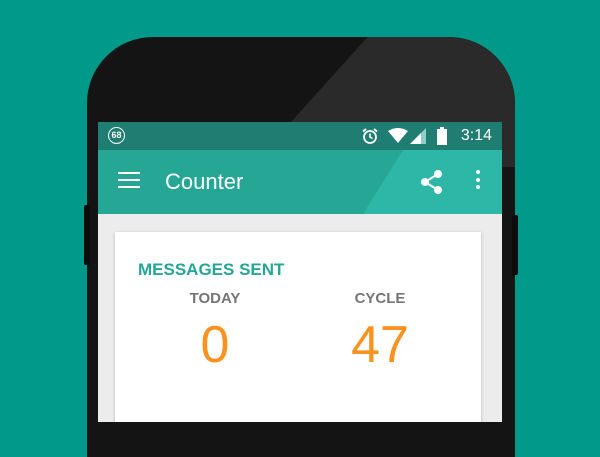  Describe the element at coordinates (380, 345) in the screenshot. I see `cycle-value: 47` at that location.